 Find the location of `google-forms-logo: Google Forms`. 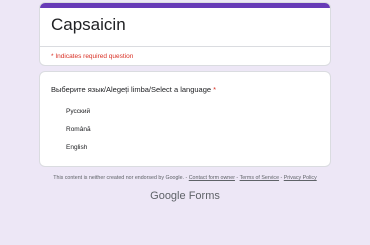

google-forms-logo: Google Forms is located at coordinates (185, 196).